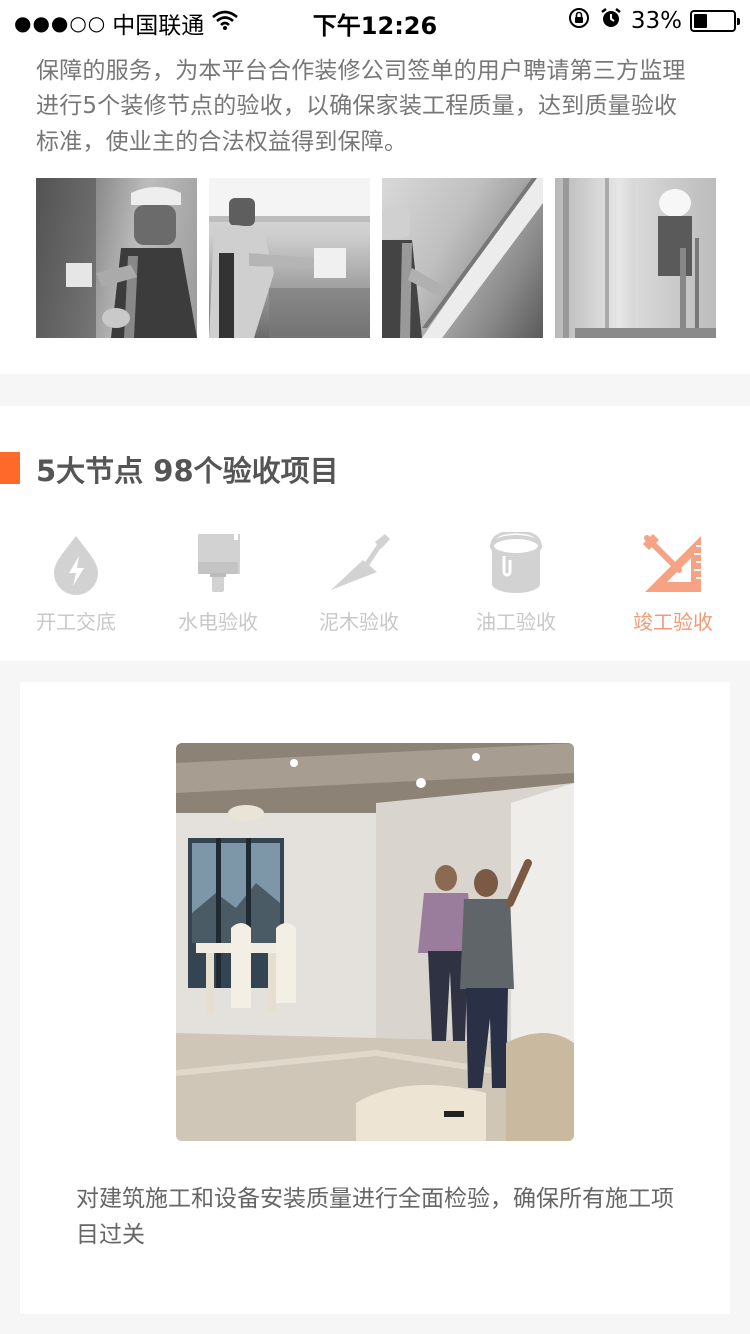 This screenshot has height=1334, width=750. I want to click on alarm-icon, so click(611, 20).